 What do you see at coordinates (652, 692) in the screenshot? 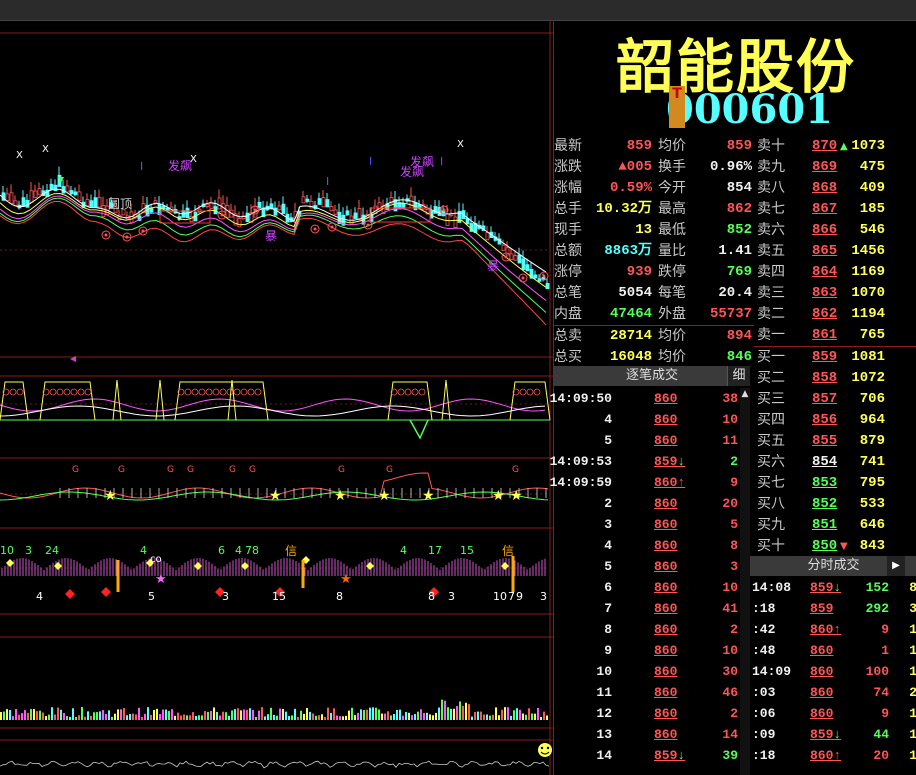
I see `tick-row: 11 860 46` at bounding box center [652, 692].